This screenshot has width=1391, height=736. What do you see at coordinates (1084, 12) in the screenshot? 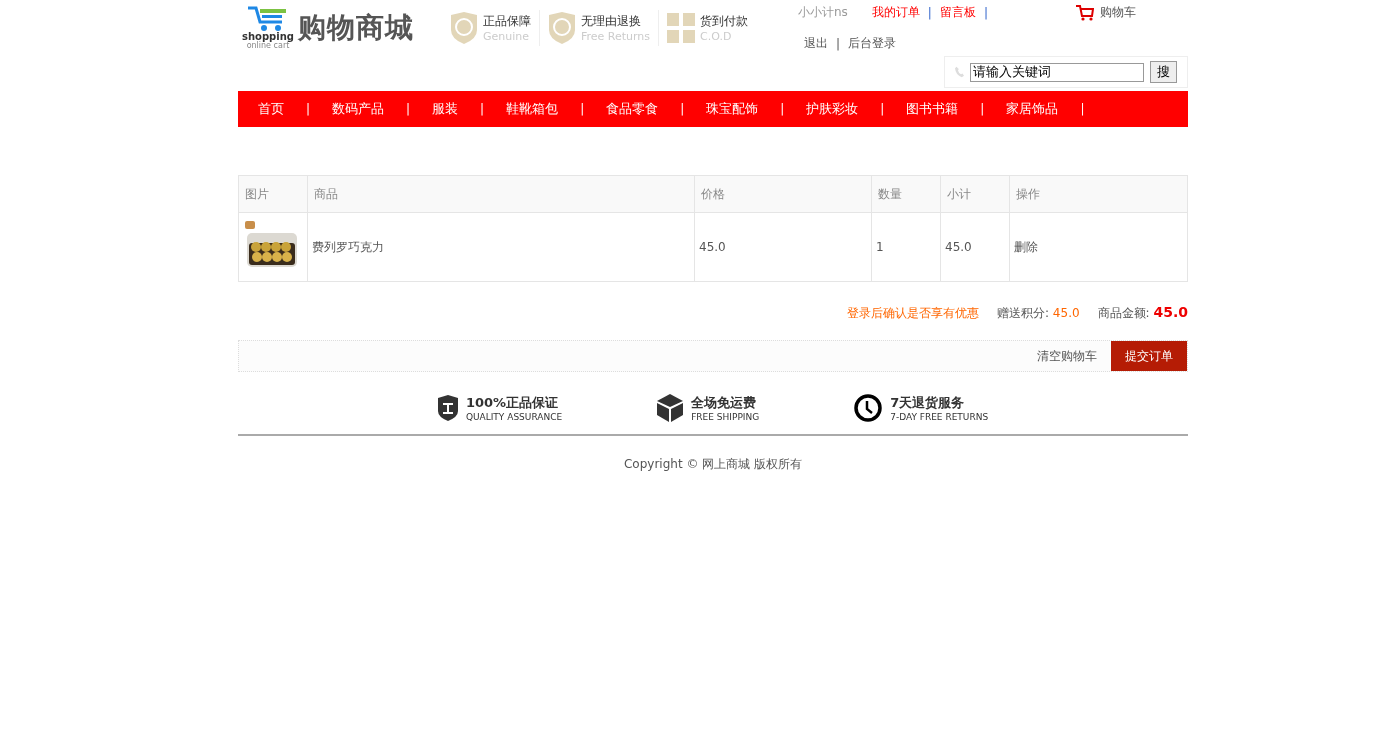
I see `cart-icon` at bounding box center [1084, 12].